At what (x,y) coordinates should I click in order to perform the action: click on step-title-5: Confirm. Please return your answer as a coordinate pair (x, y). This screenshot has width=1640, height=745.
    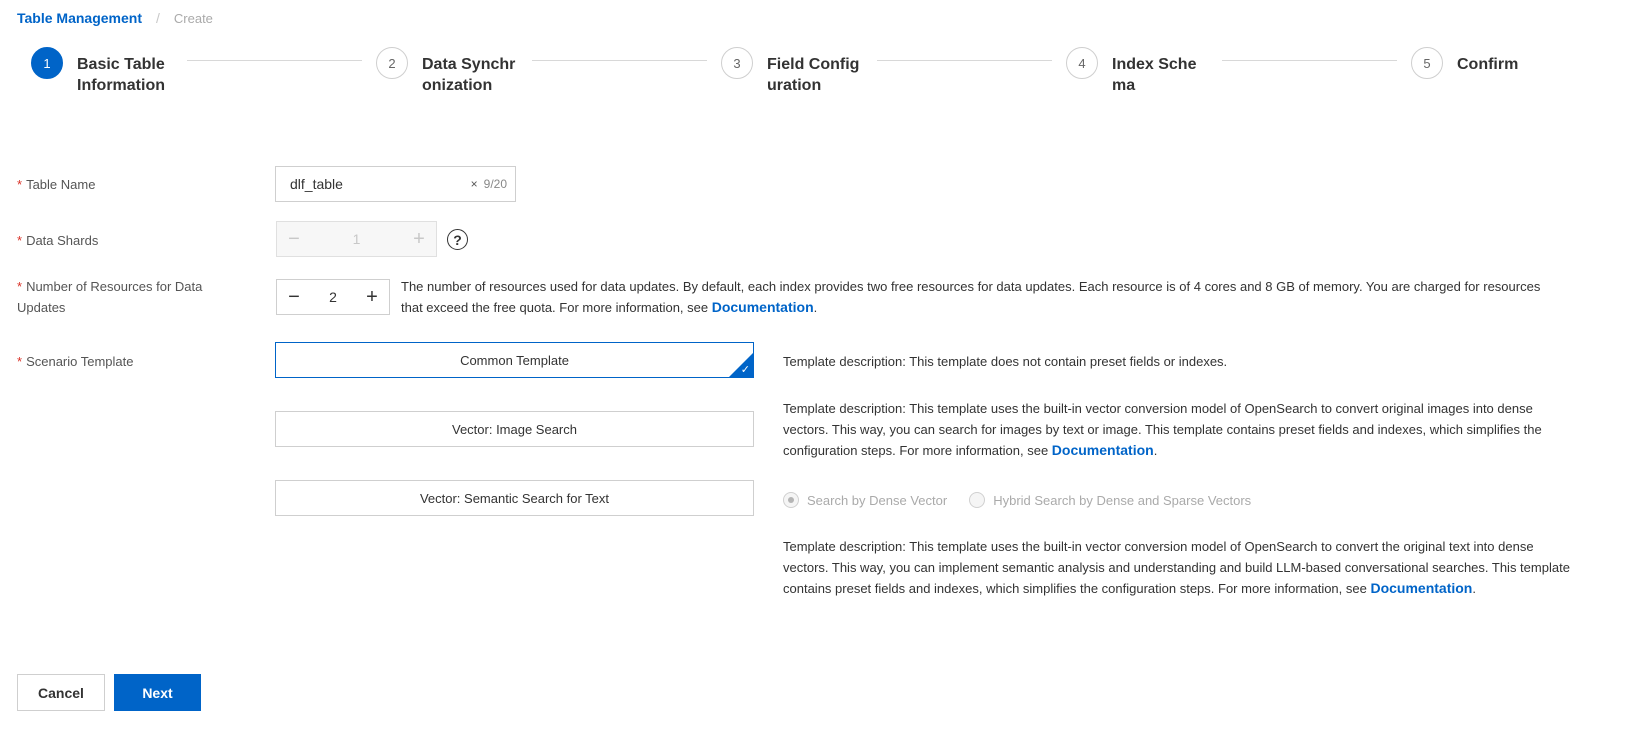
    Looking at the image, I should click on (1488, 64).